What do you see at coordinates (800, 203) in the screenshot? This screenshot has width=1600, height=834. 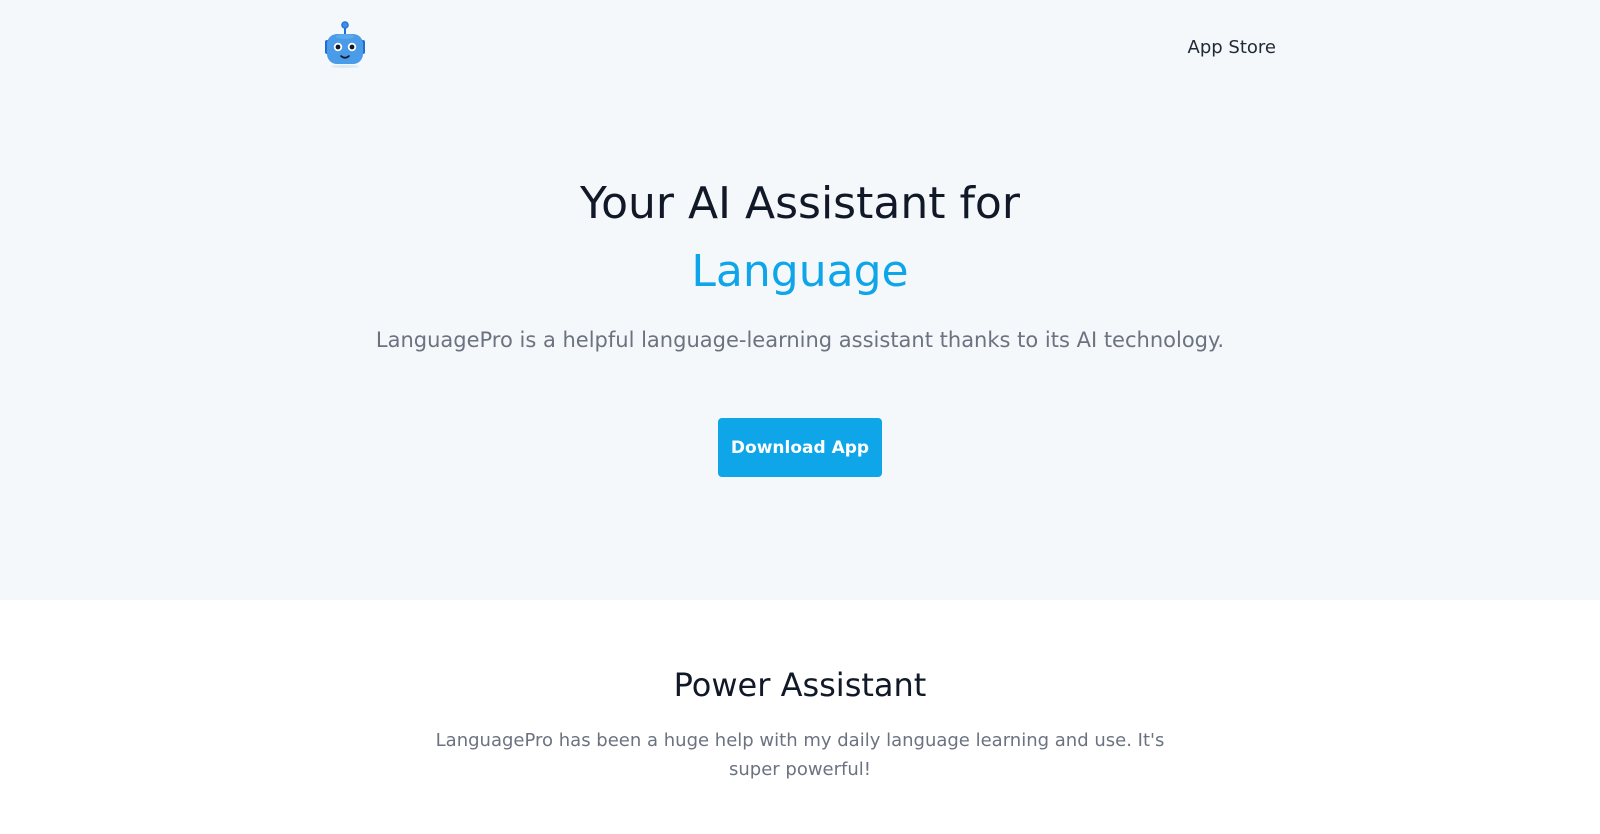 I see `hero-title: Your AI Assistant for` at bounding box center [800, 203].